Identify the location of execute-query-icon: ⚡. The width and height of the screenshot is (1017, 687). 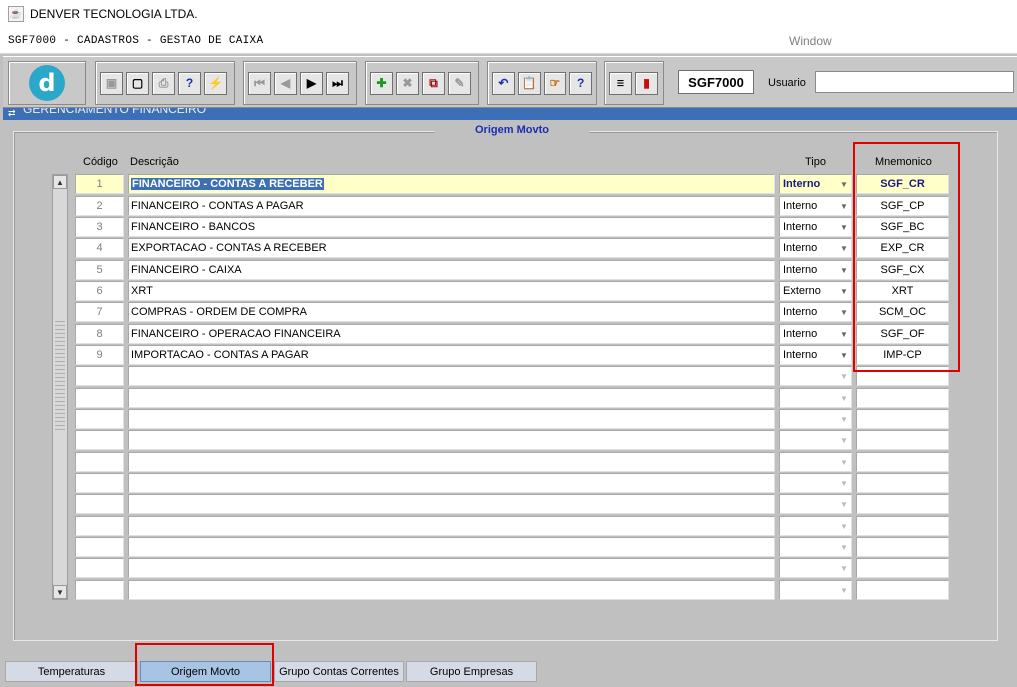
(215, 83).